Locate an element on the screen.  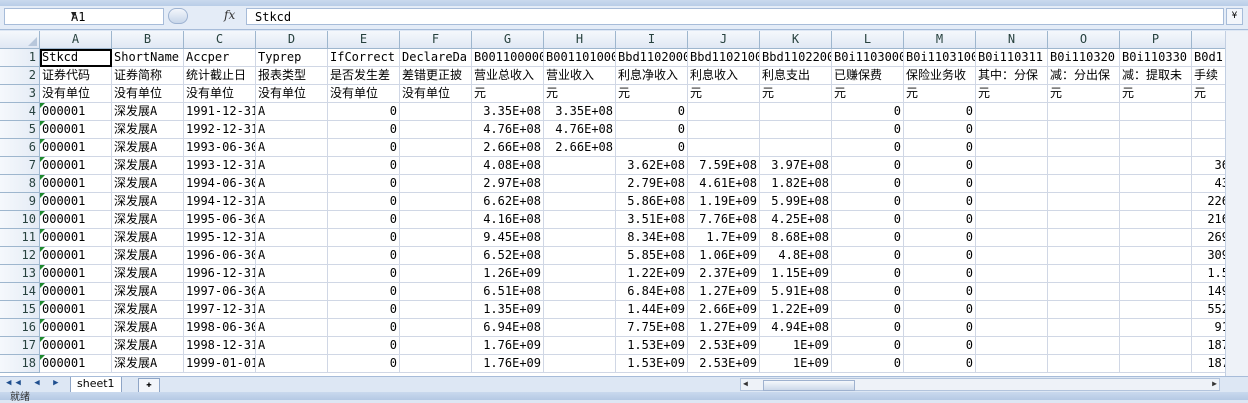
table-cell: 4.76E+08 is located at coordinates (508, 130).